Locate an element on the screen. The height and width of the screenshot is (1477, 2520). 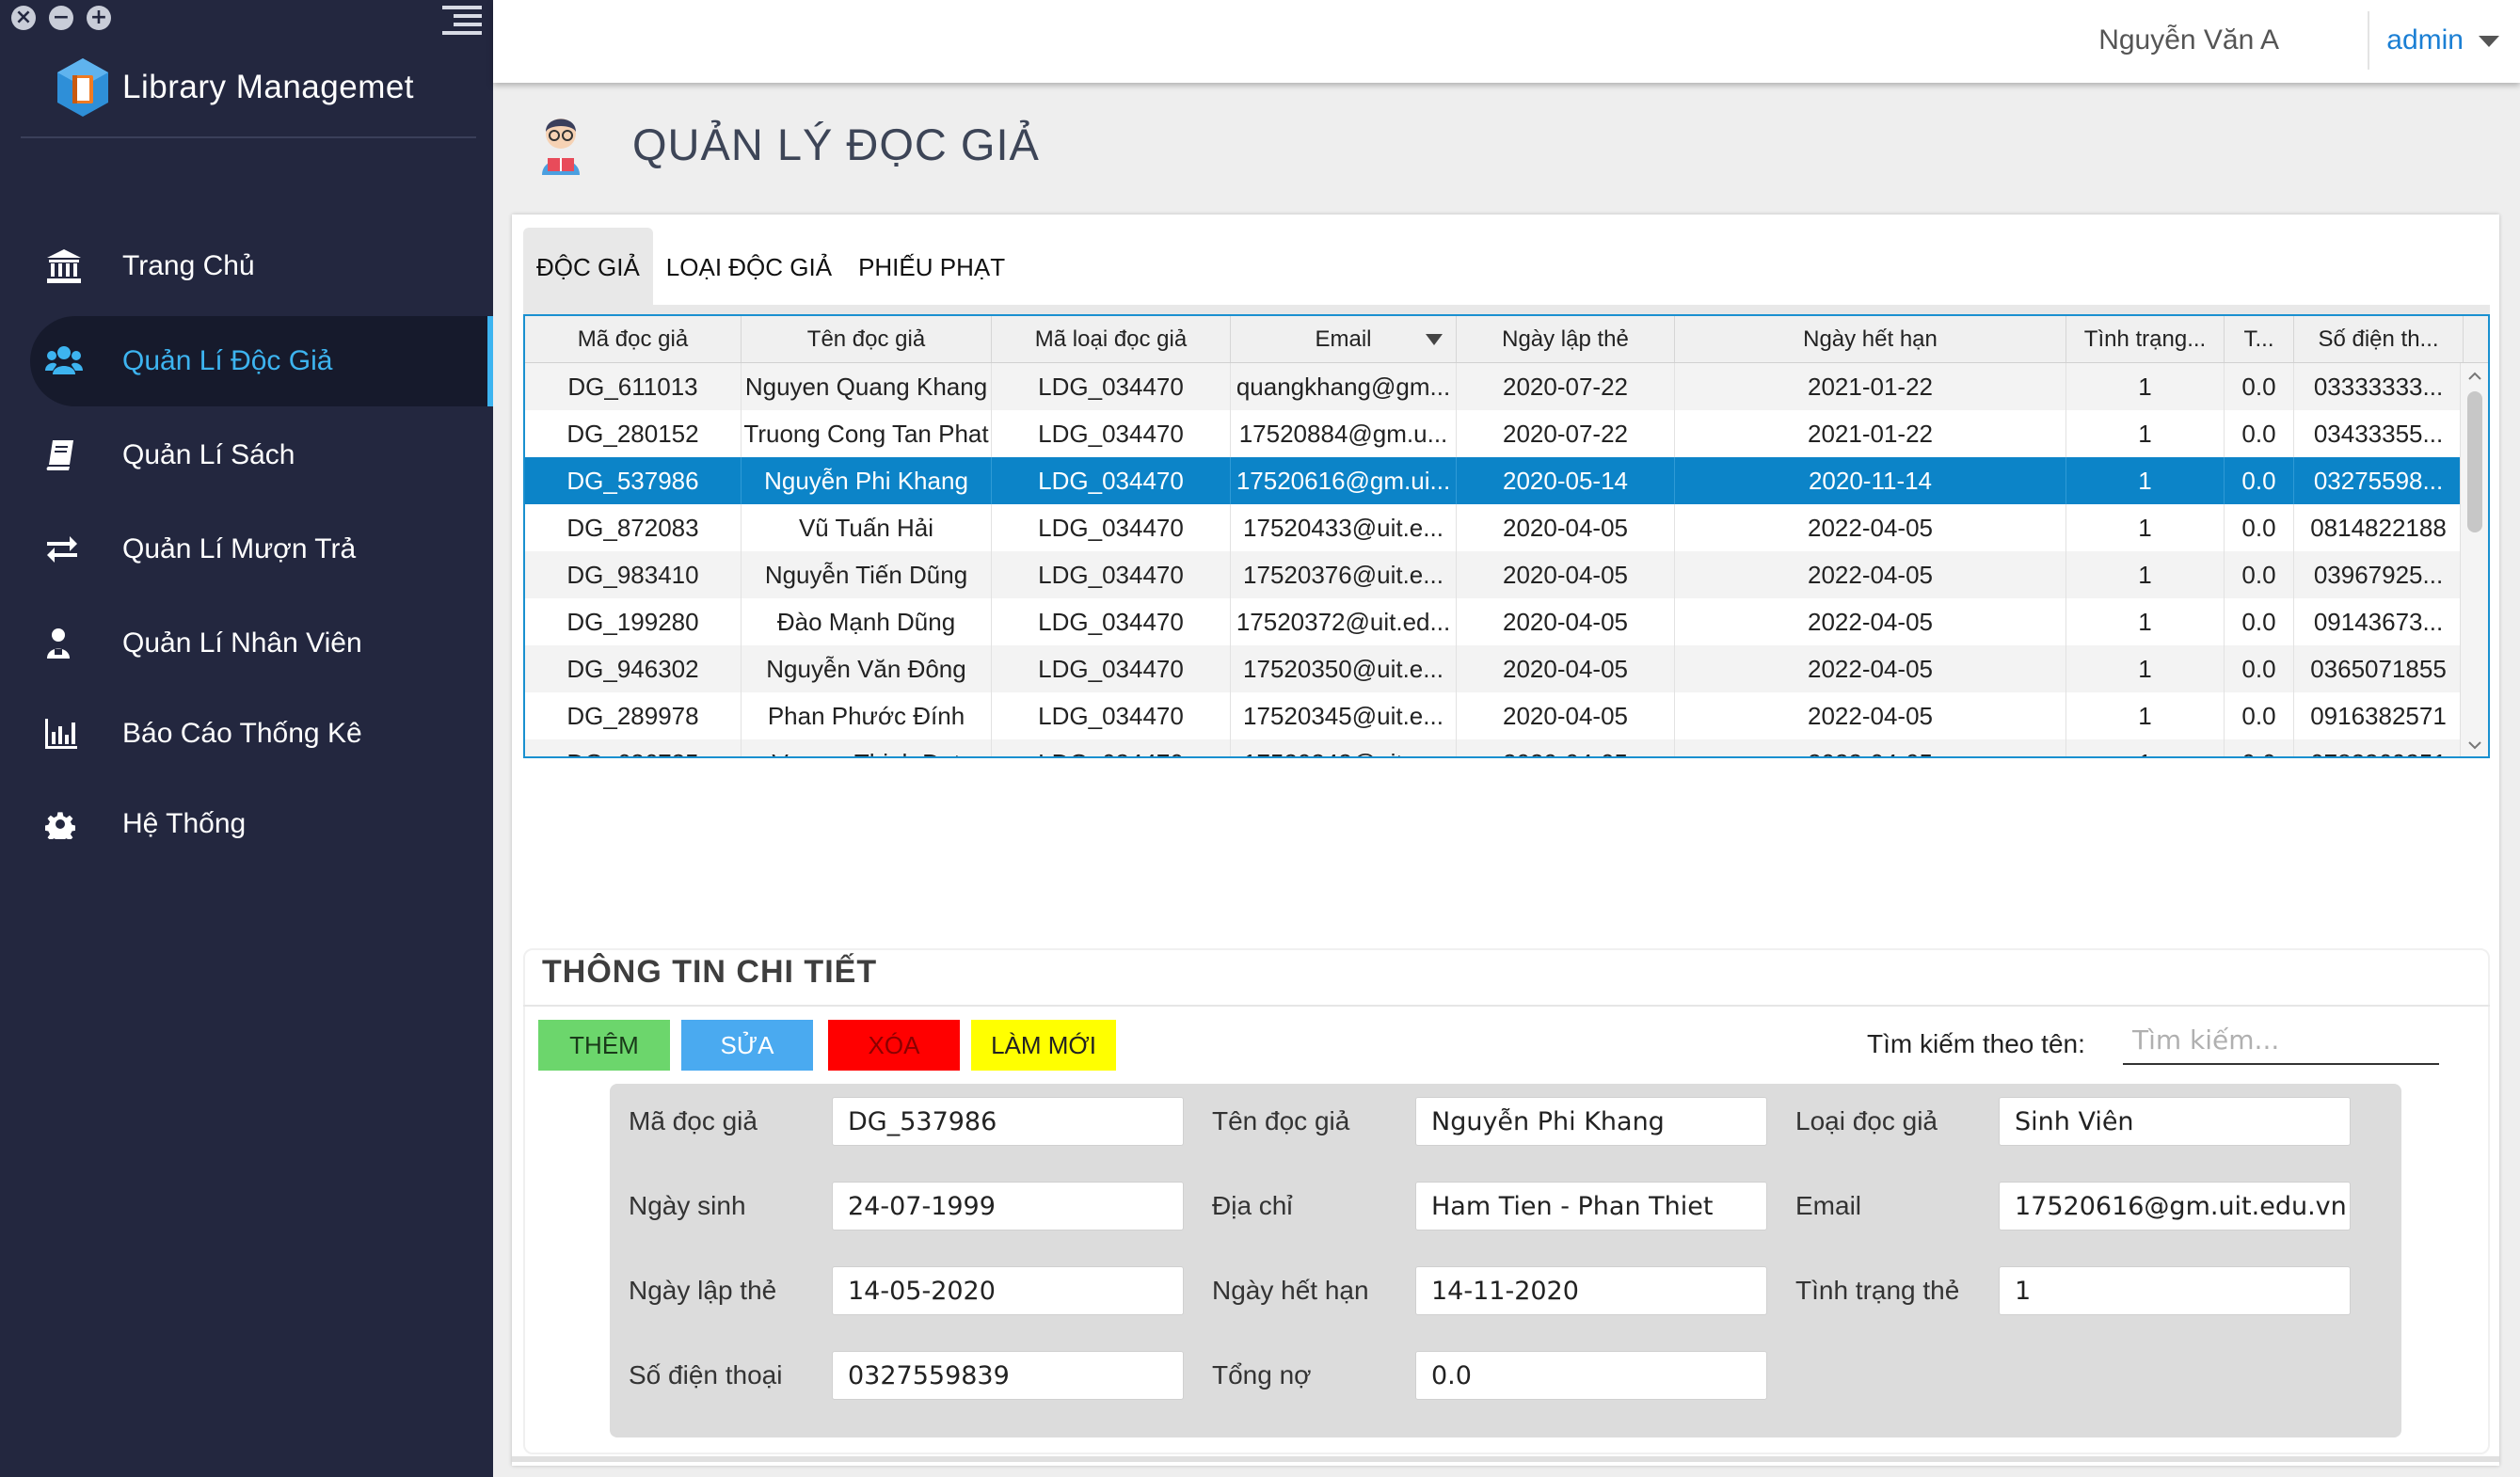
column-header: Mã loại đọc giả is located at coordinates (1111, 339).